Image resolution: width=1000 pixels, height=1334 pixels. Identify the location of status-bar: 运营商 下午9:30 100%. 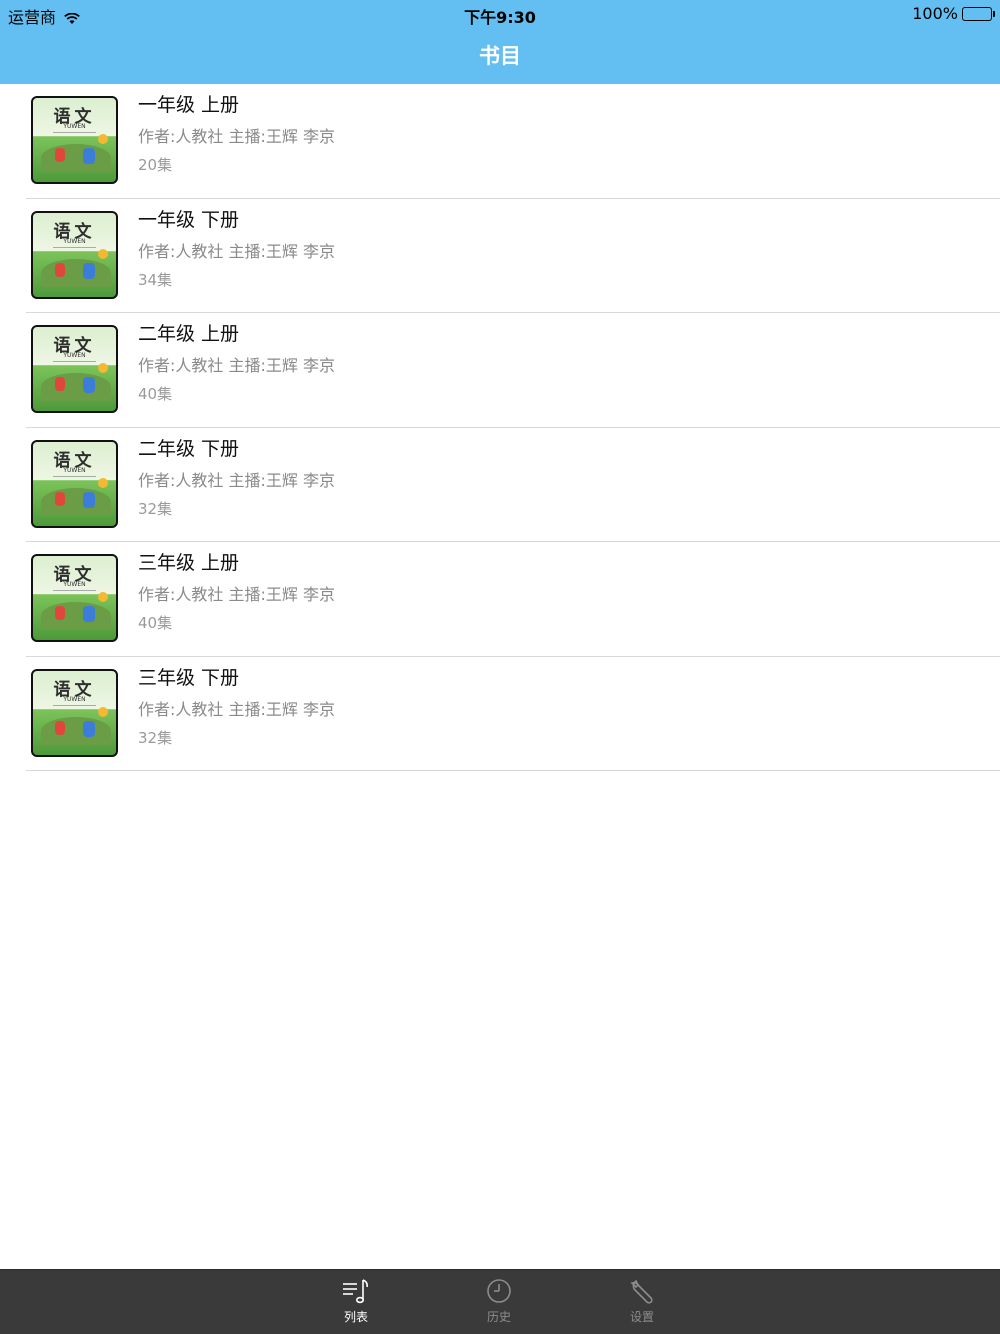
(500, 14).